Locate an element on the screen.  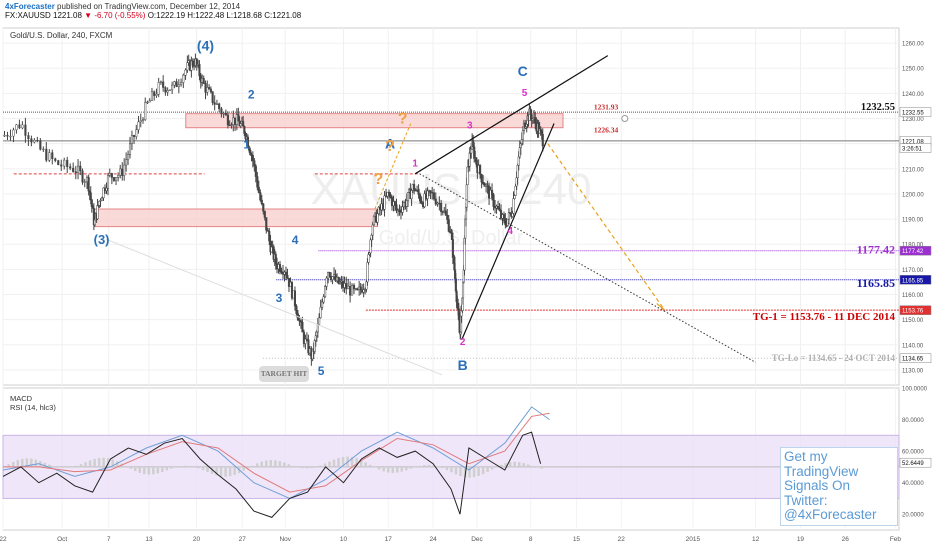
wave-label-blue: 5 is located at coordinates (321, 371).